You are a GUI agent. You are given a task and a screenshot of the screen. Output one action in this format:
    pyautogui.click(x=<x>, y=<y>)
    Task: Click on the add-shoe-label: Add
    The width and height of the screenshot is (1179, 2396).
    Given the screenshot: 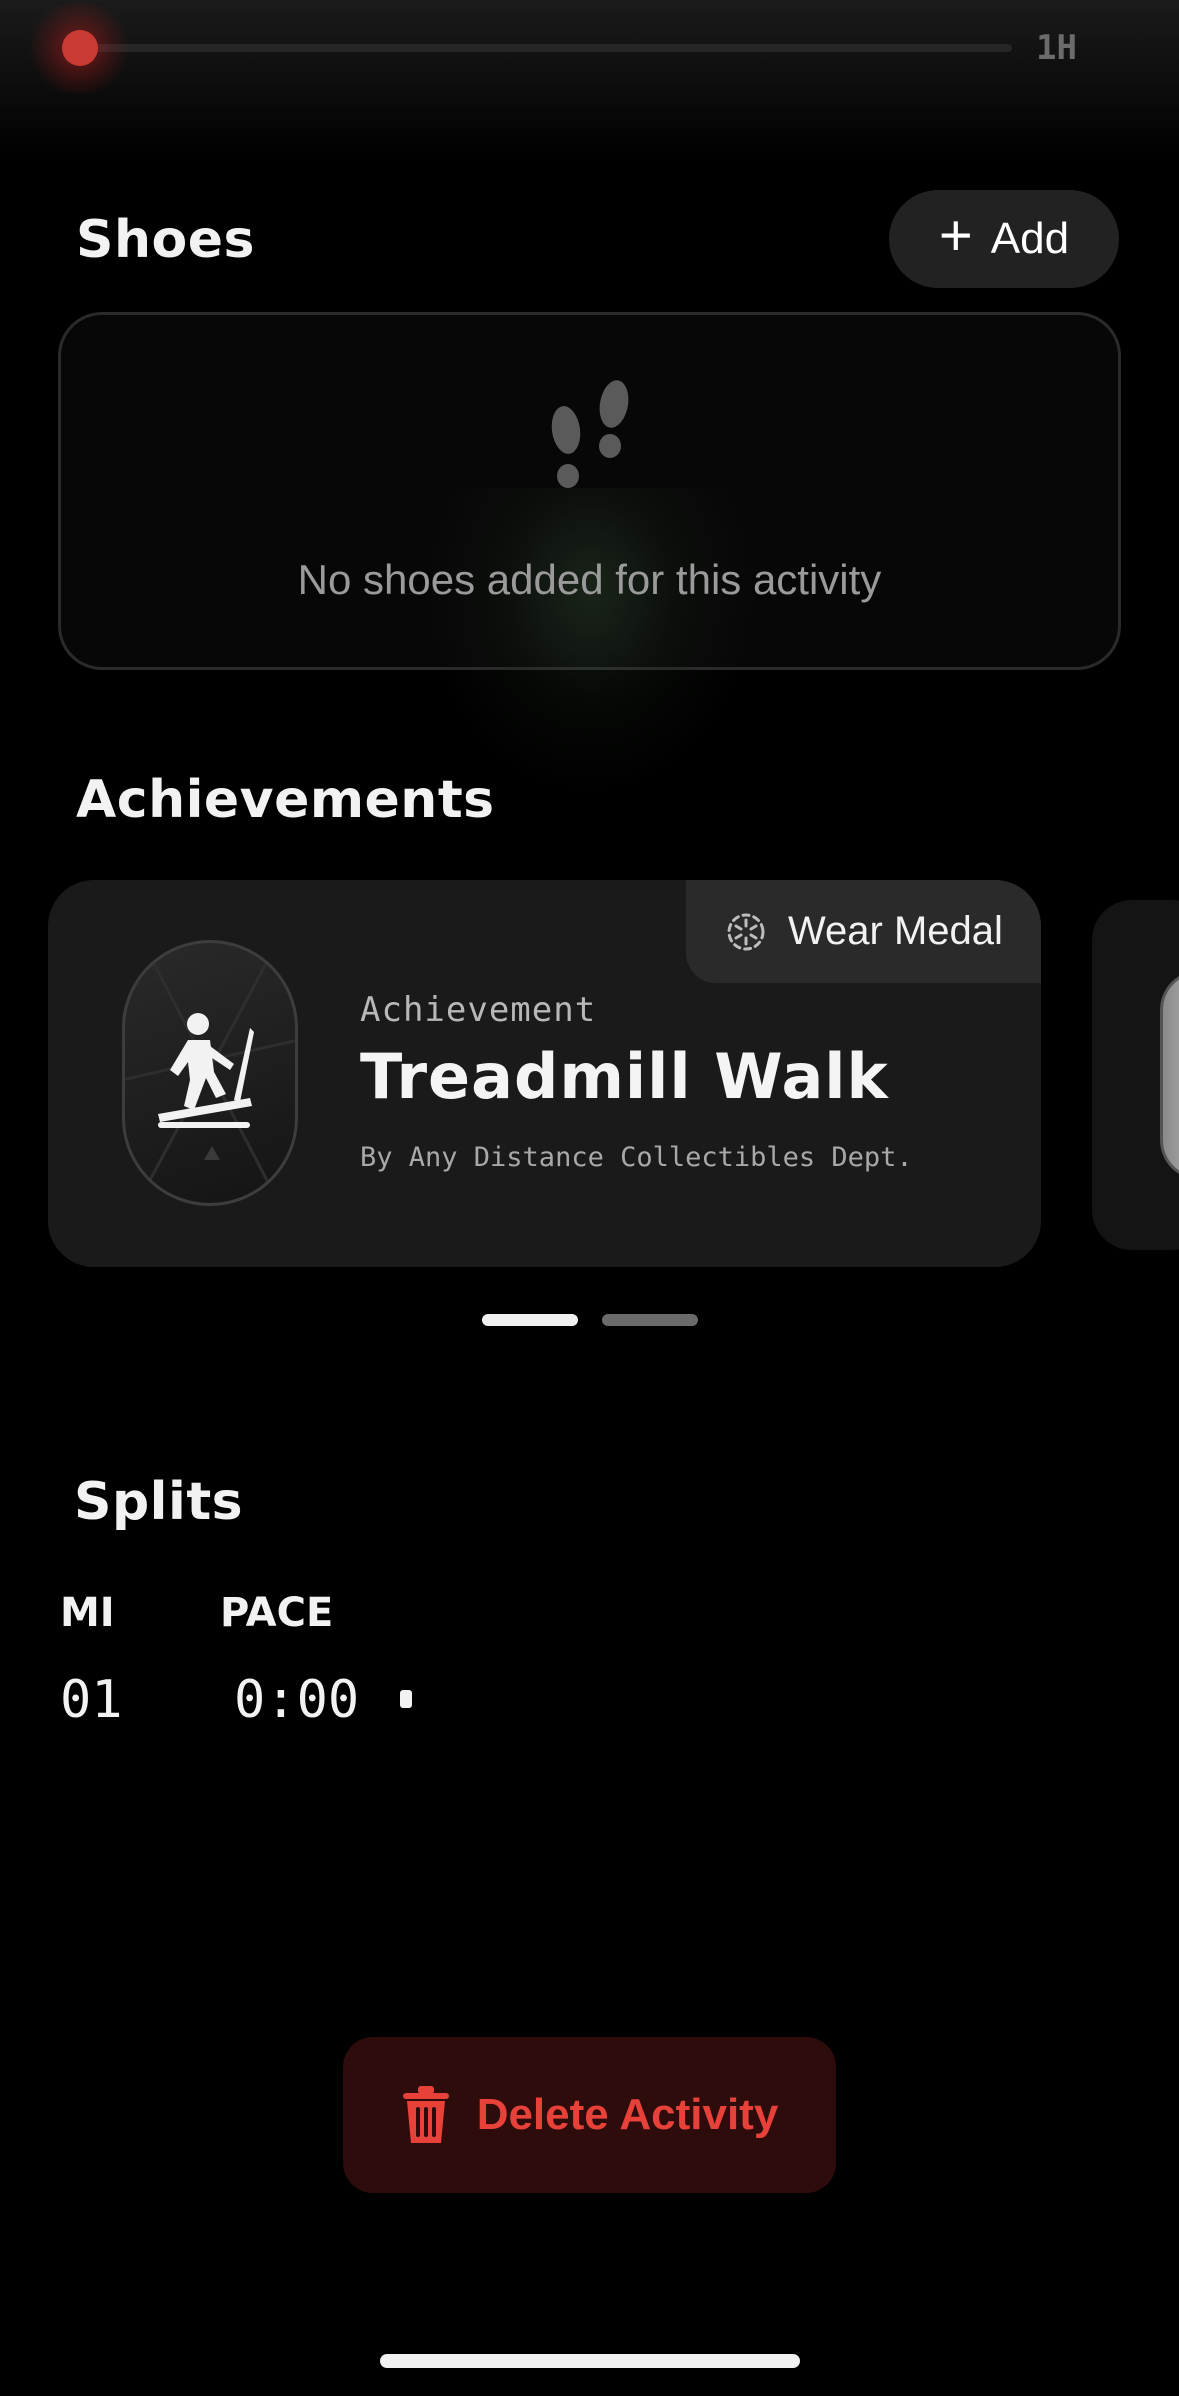 What is the action you would take?
    pyautogui.click(x=1030, y=238)
    